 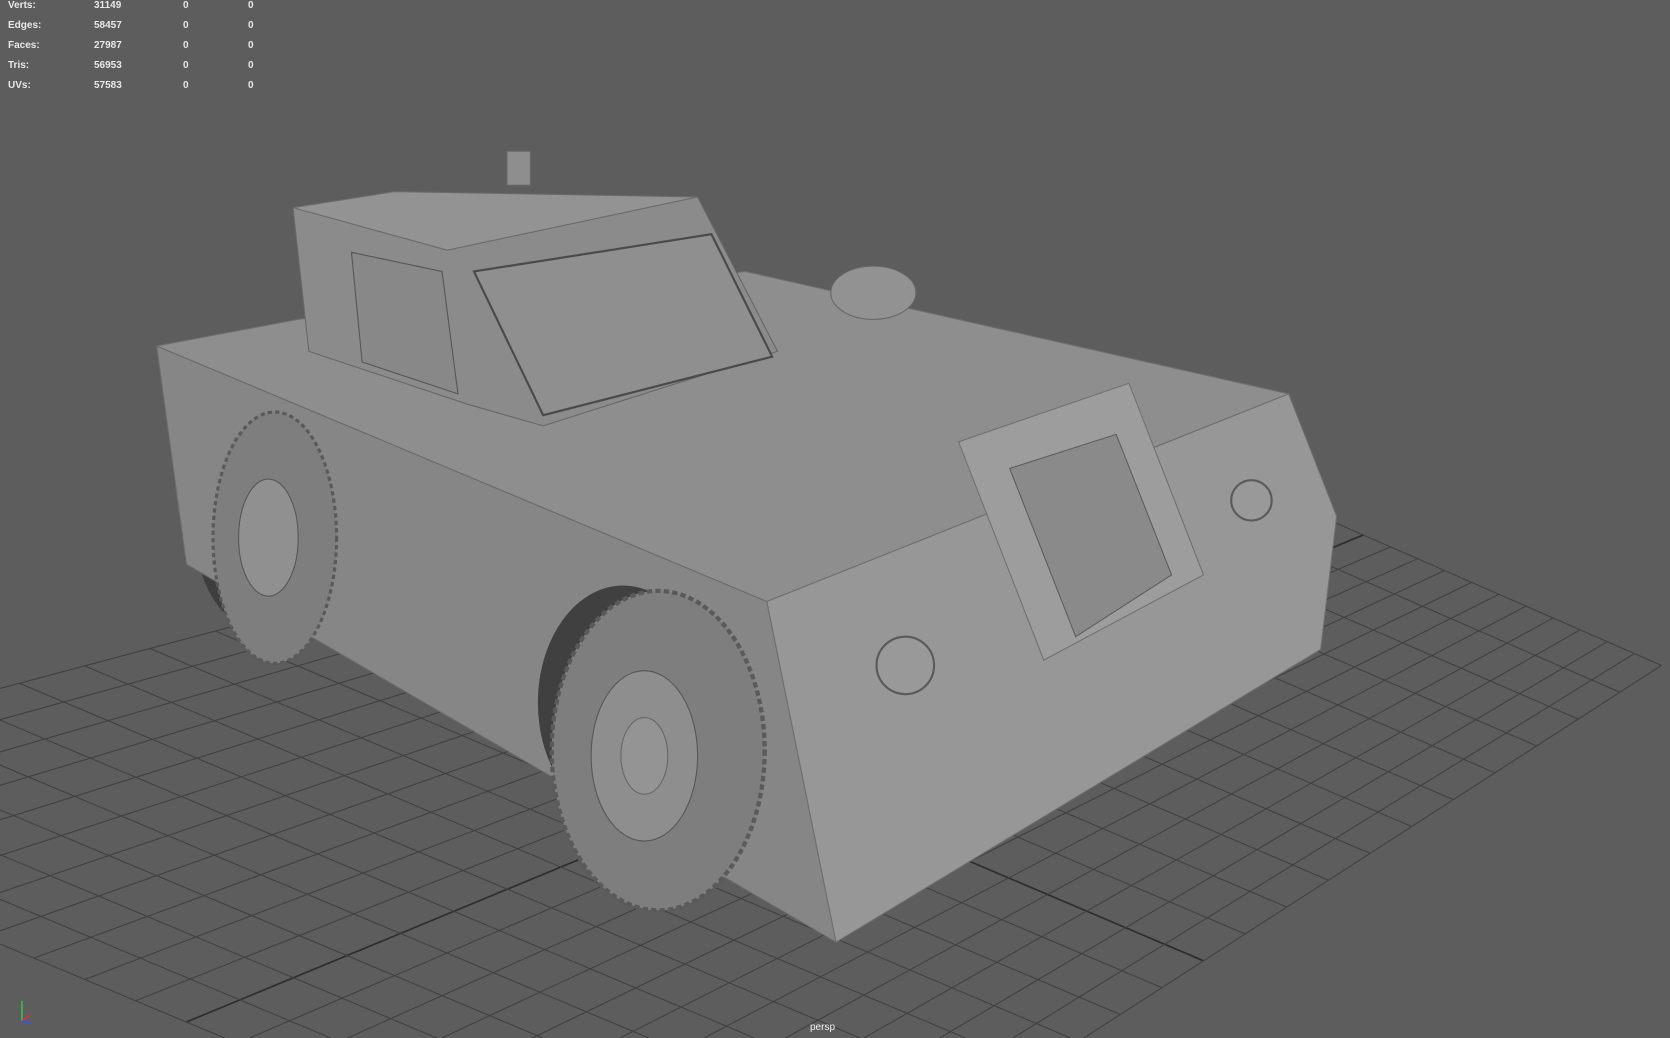 What do you see at coordinates (24, 45) in the screenshot?
I see `stat-label: Faces:` at bounding box center [24, 45].